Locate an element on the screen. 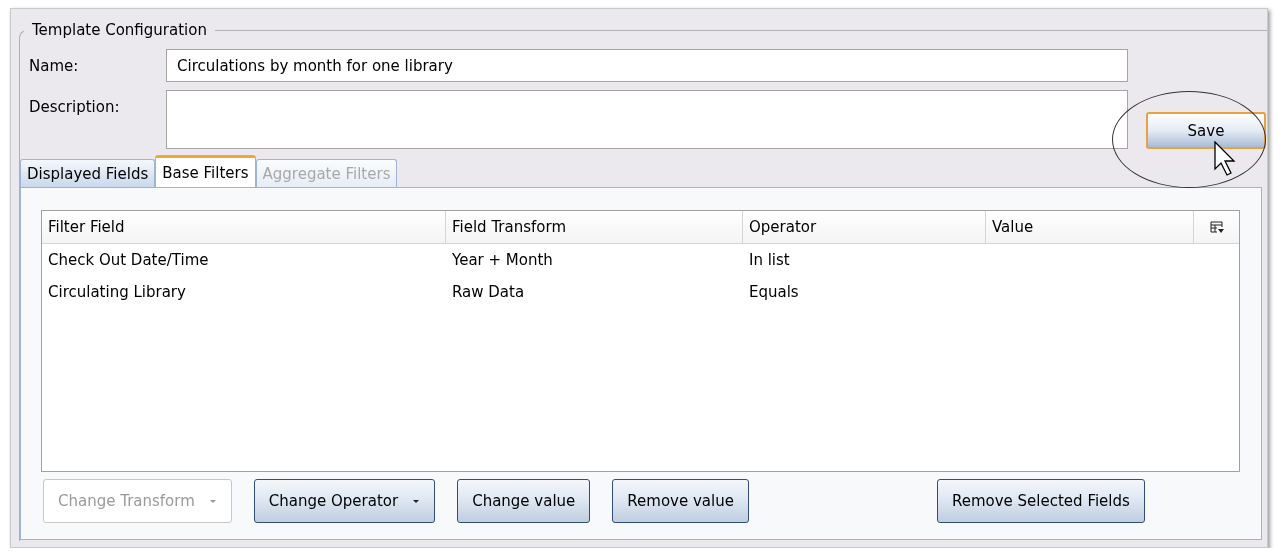 The width and height of the screenshot is (1282, 556). table-cell: Equals is located at coordinates (774, 292).